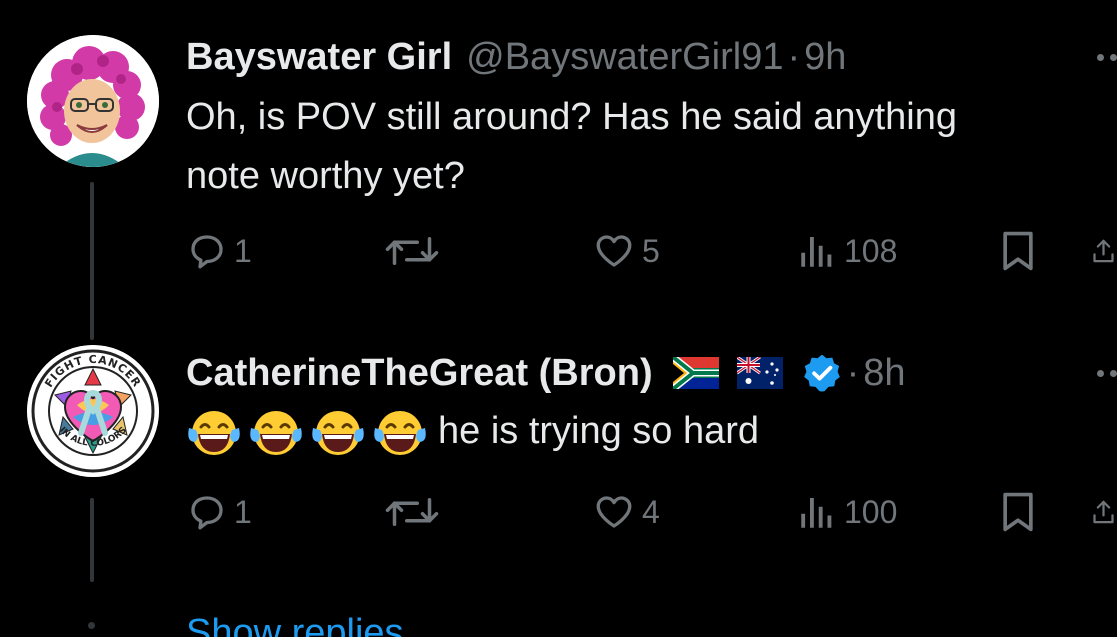  What do you see at coordinates (307, 433) in the screenshot?
I see `emoji-group` at bounding box center [307, 433].